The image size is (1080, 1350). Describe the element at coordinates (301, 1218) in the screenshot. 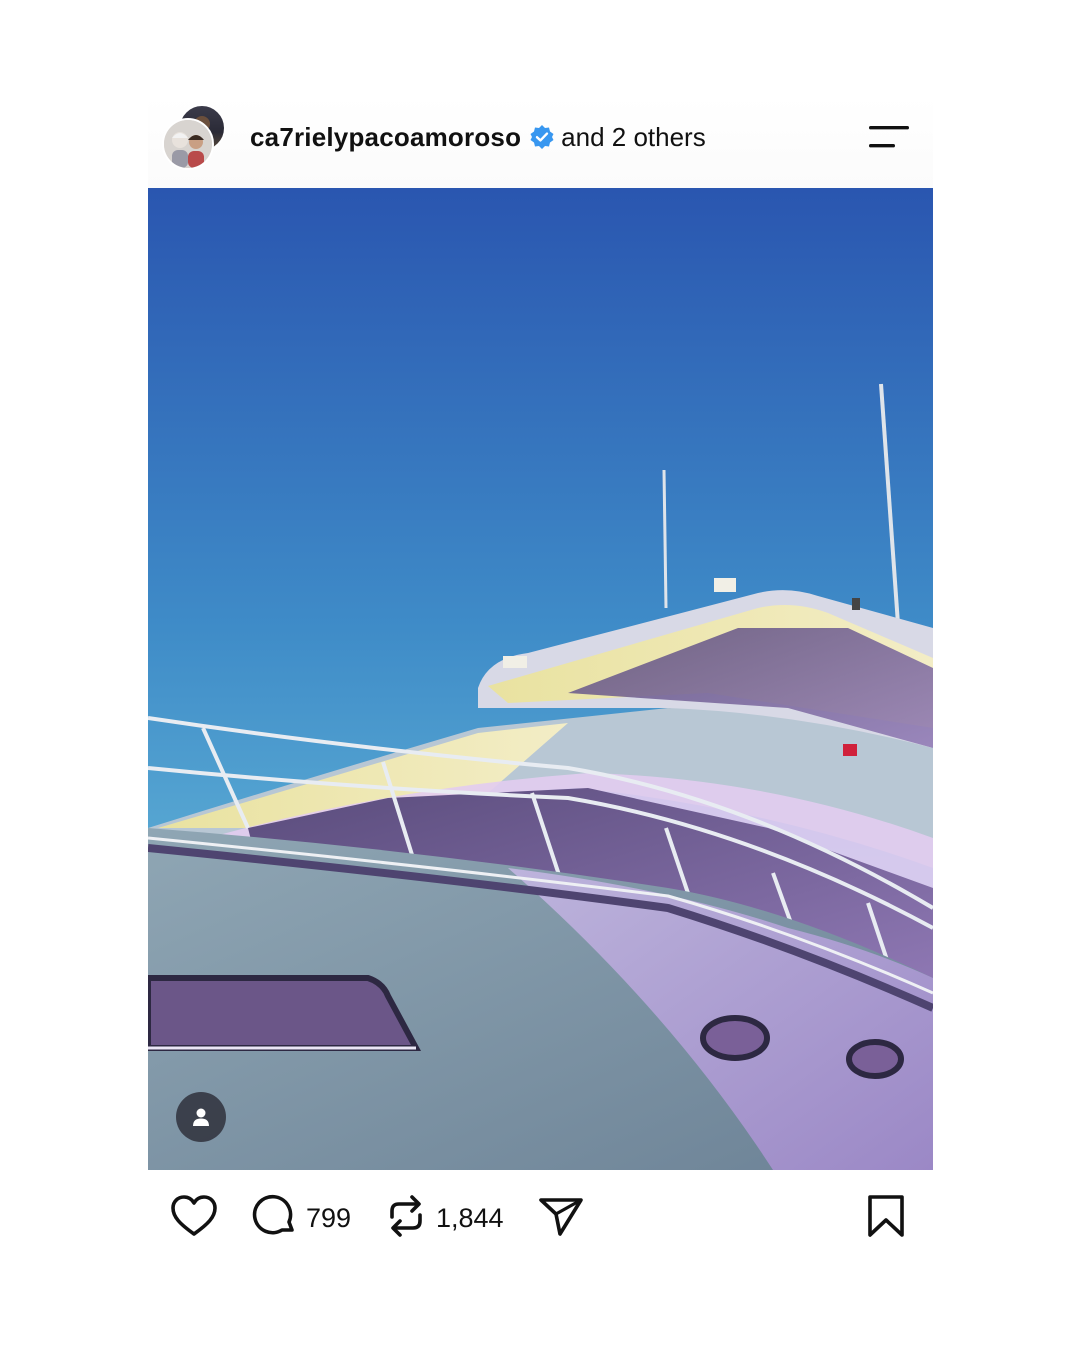

I see `comment-button: 799` at that location.